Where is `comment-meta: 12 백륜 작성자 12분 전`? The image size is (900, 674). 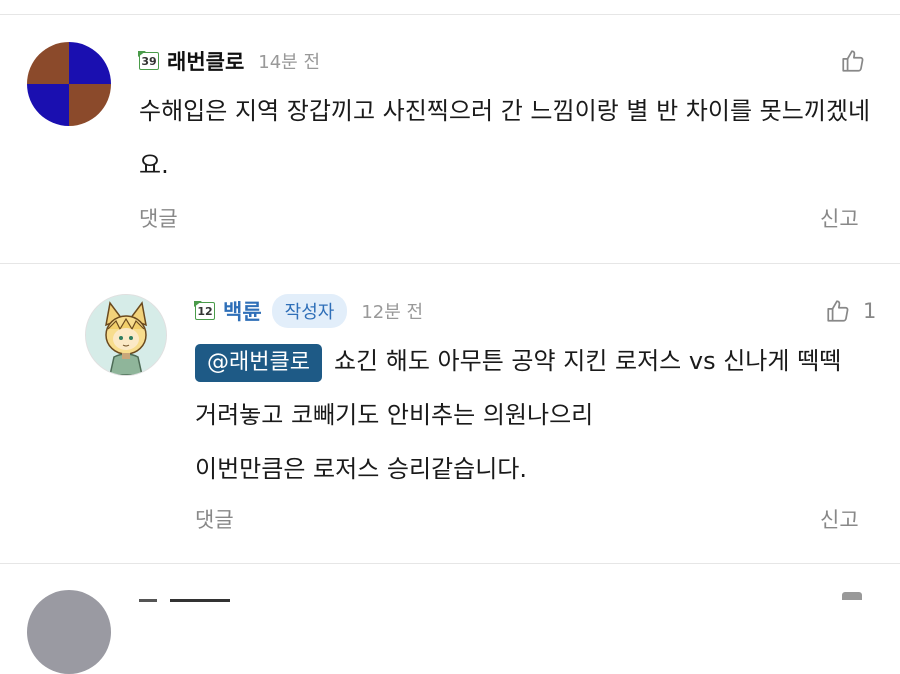 comment-meta: 12 백륜 작성자 12분 전 is located at coordinates (309, 311).